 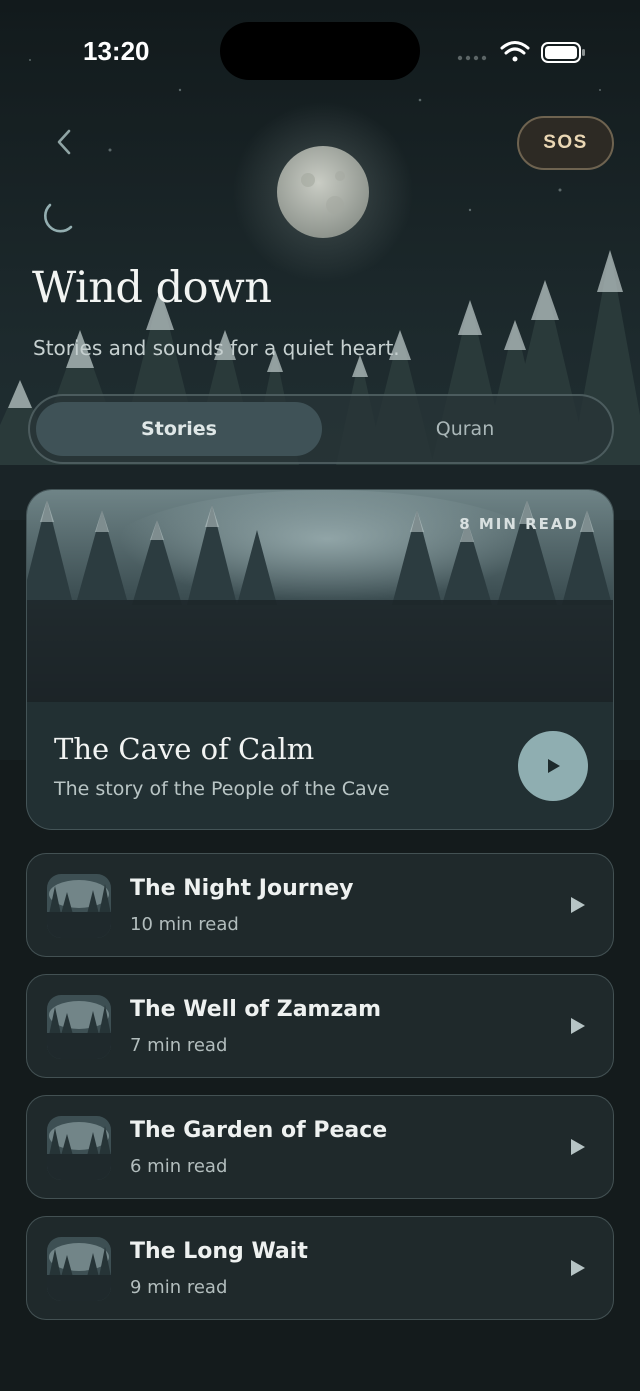 I want to click on story-title: The Long Wait, so click(x=219, y=1251).